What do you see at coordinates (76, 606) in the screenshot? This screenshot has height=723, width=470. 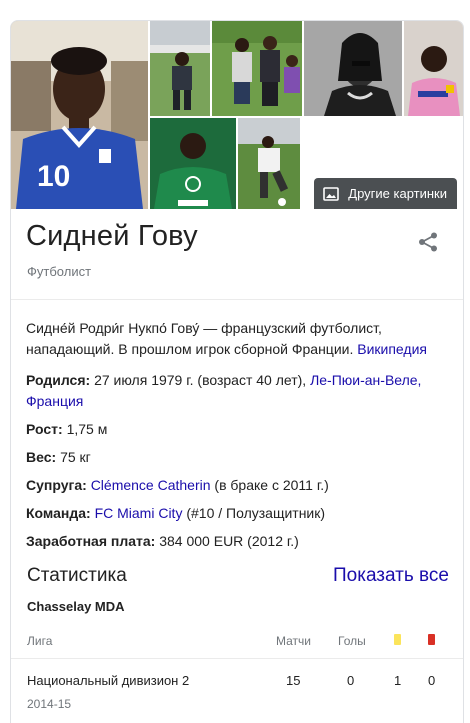 I see `stats-club: Chasselay MDA` at bounding box center [76, 606].